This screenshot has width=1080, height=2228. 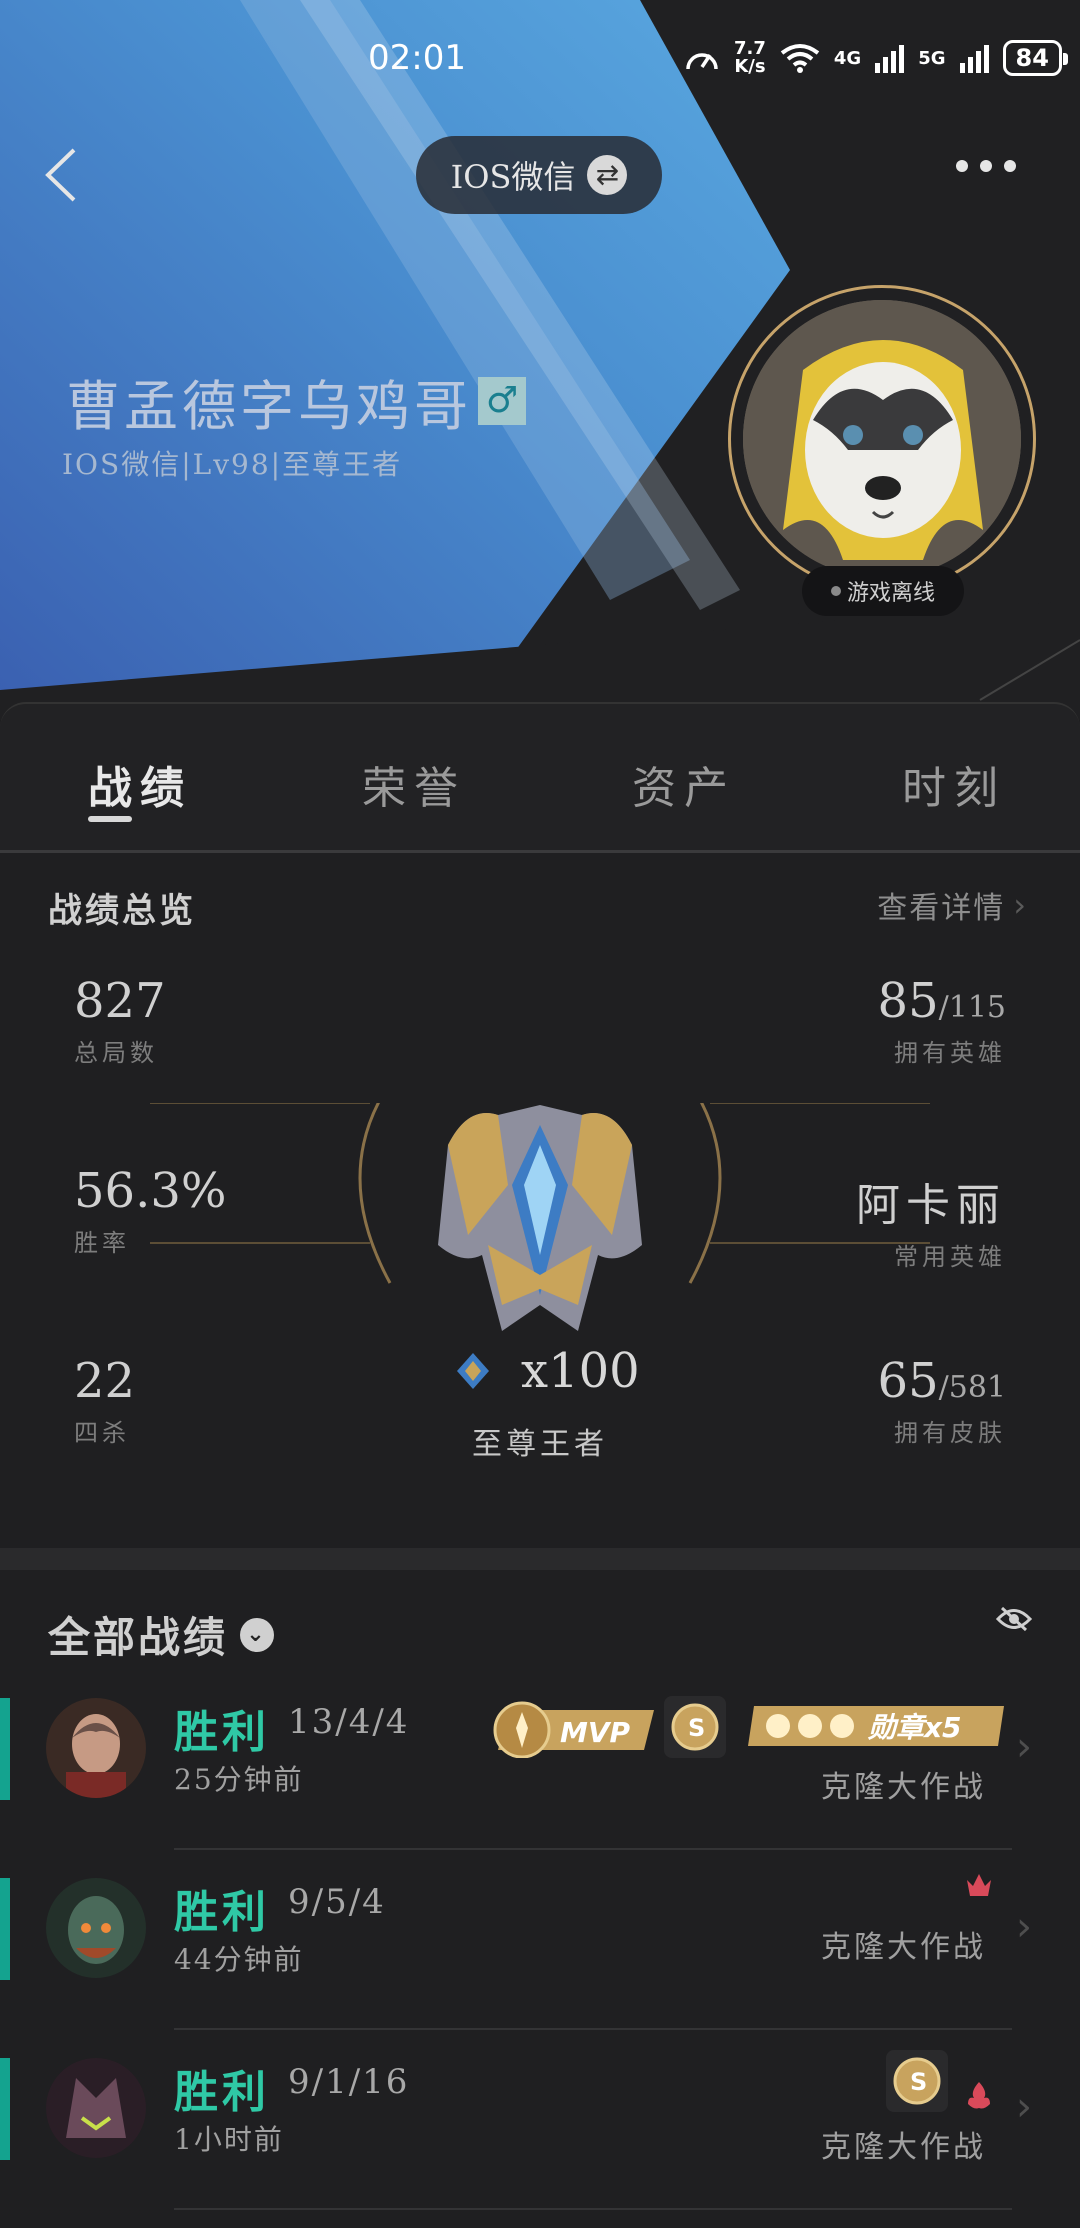 I want to click on chevron-down-icon: ⌄, so click(x=257, y=1634).